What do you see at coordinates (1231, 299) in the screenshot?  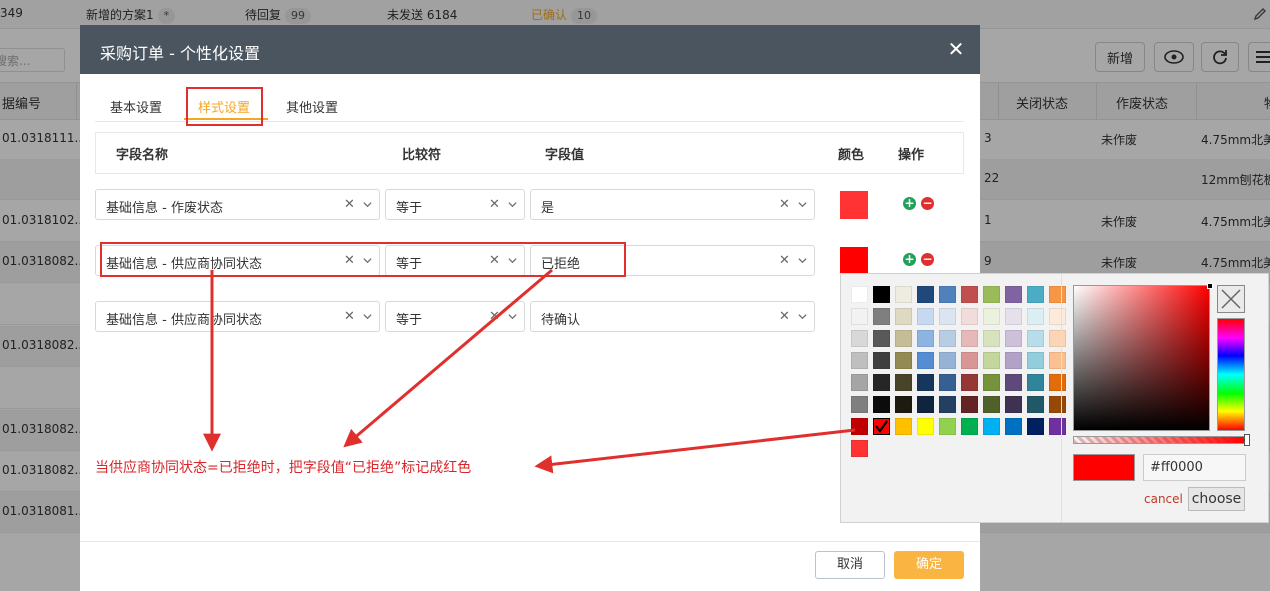 I see `no-color-button` at bounding box center [1231, 299].